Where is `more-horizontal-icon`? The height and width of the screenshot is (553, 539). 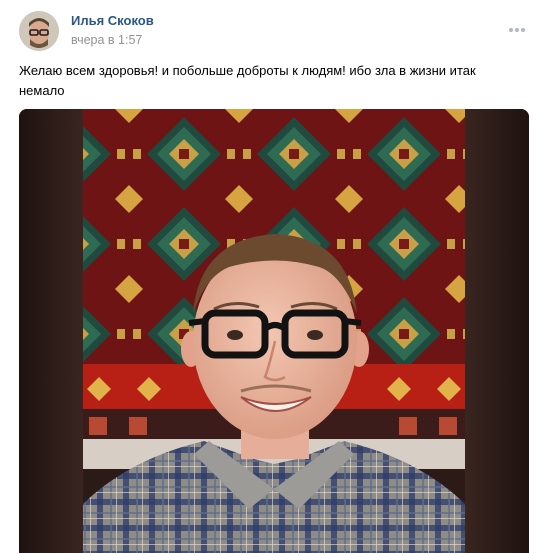 more-horizontal-icon is located at coordinates (517, 30).